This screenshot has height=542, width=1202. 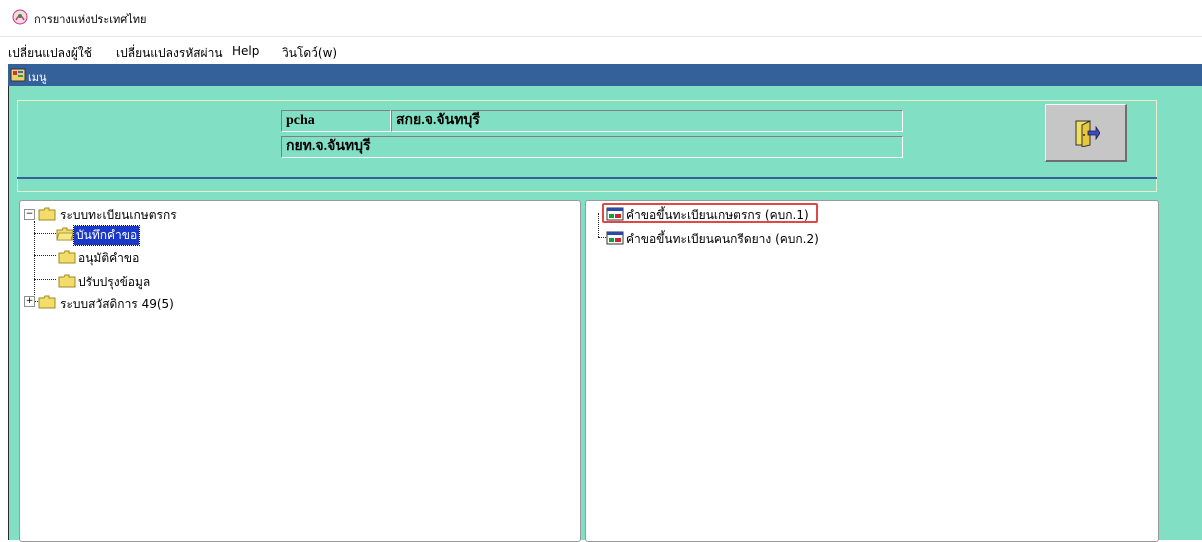 What do you see at coordinates (336, 121) in the screenshot?
I see `username-field: pcha` at bounding box center [336, 121].